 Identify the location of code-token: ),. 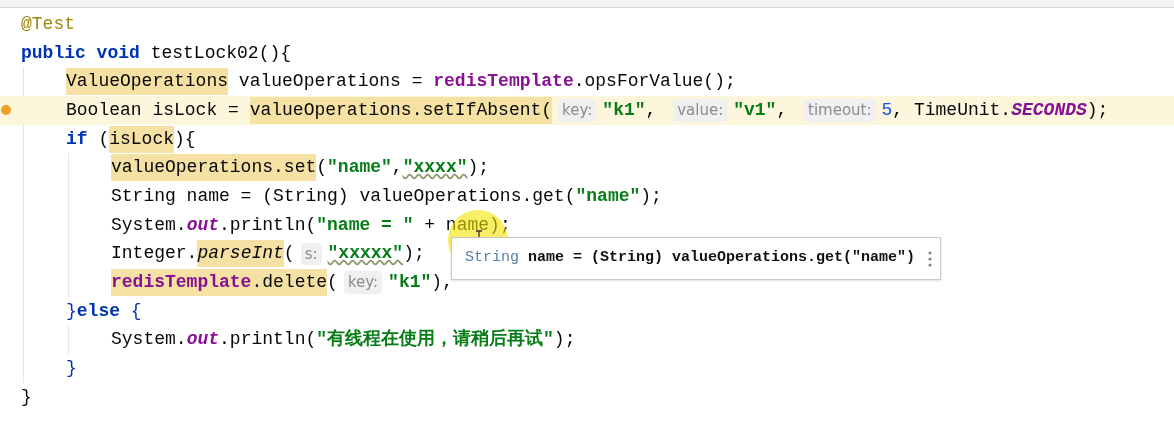
(442, 283).